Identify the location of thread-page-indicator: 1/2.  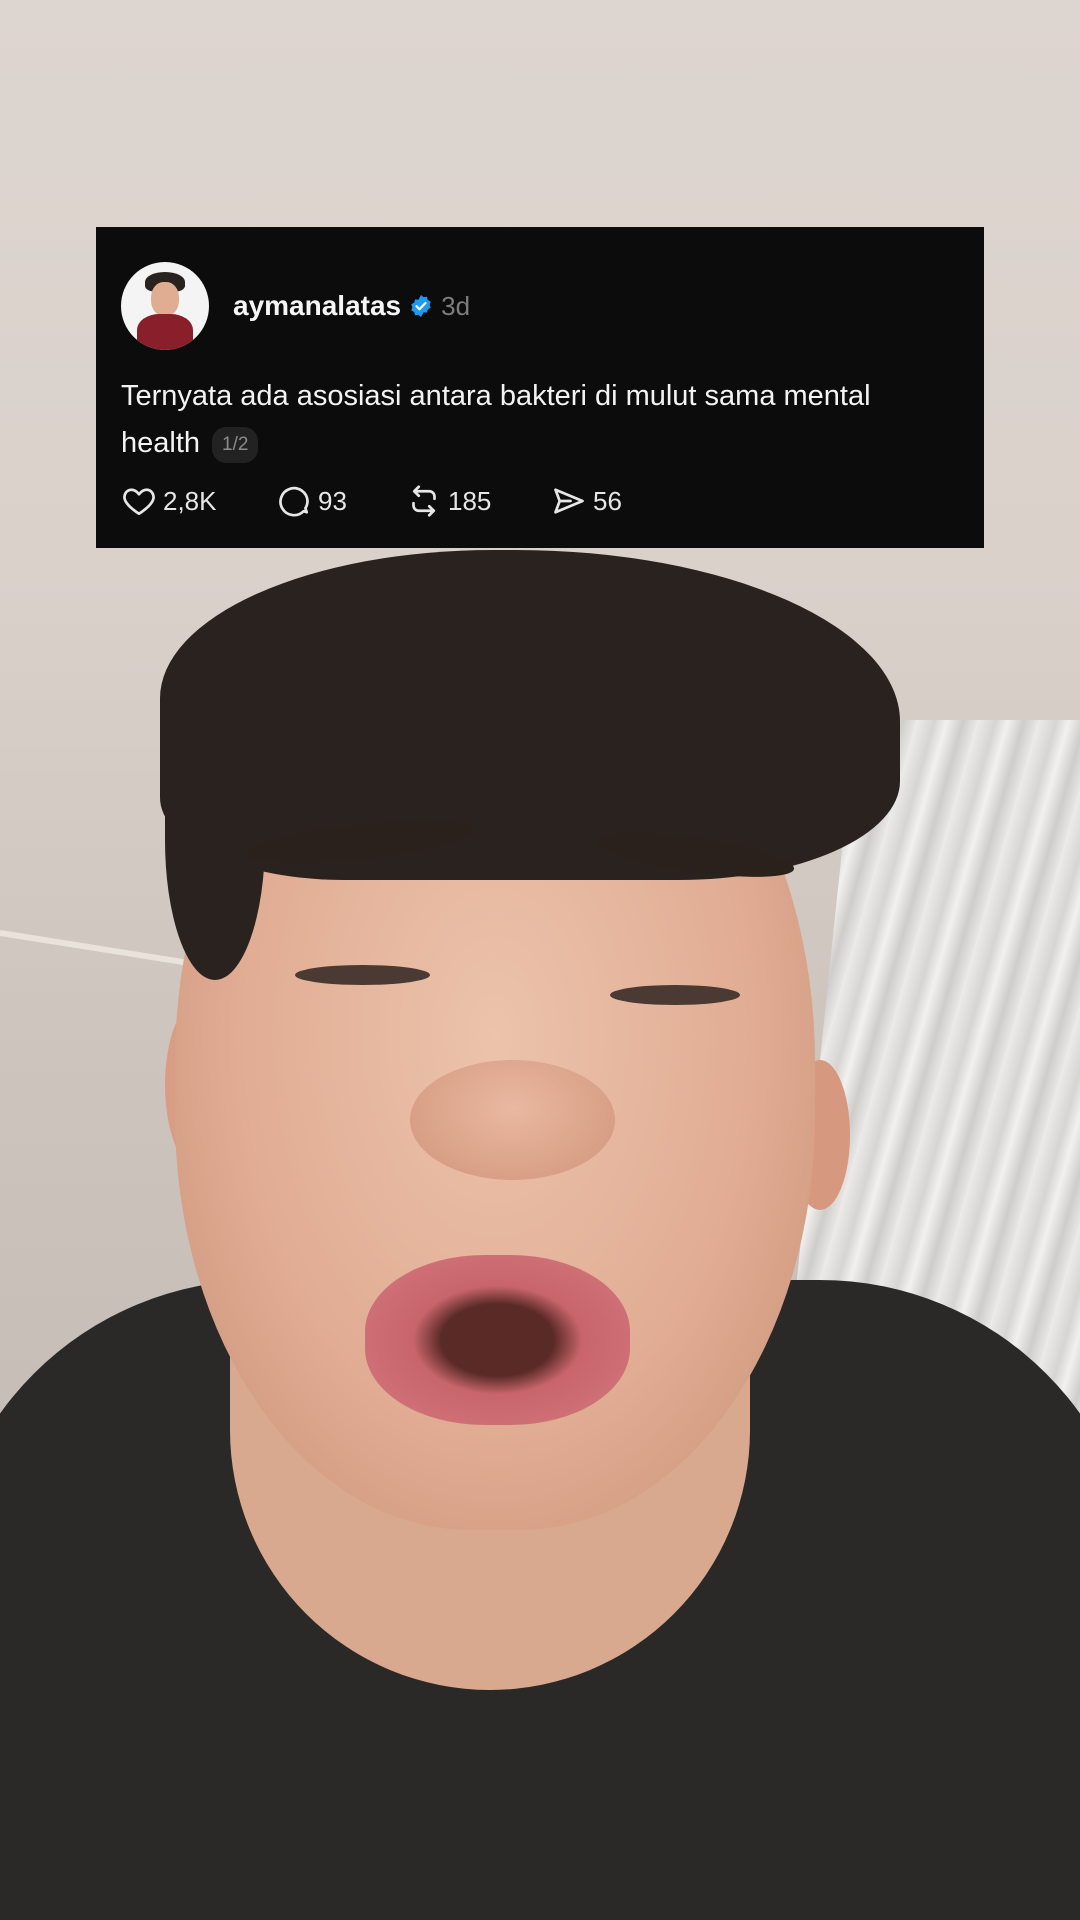
(235, 445).